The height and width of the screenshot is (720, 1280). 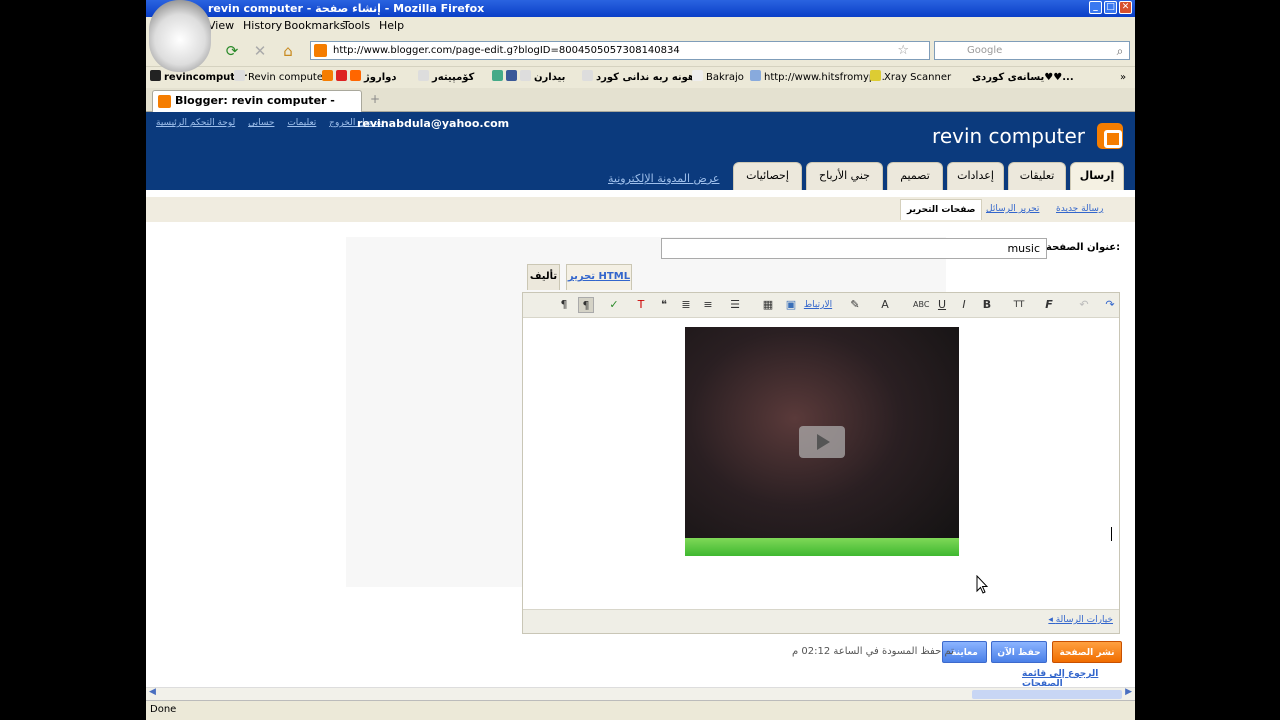 I want to click on tab-settings: إعدادات, so click(x=975, y=176).